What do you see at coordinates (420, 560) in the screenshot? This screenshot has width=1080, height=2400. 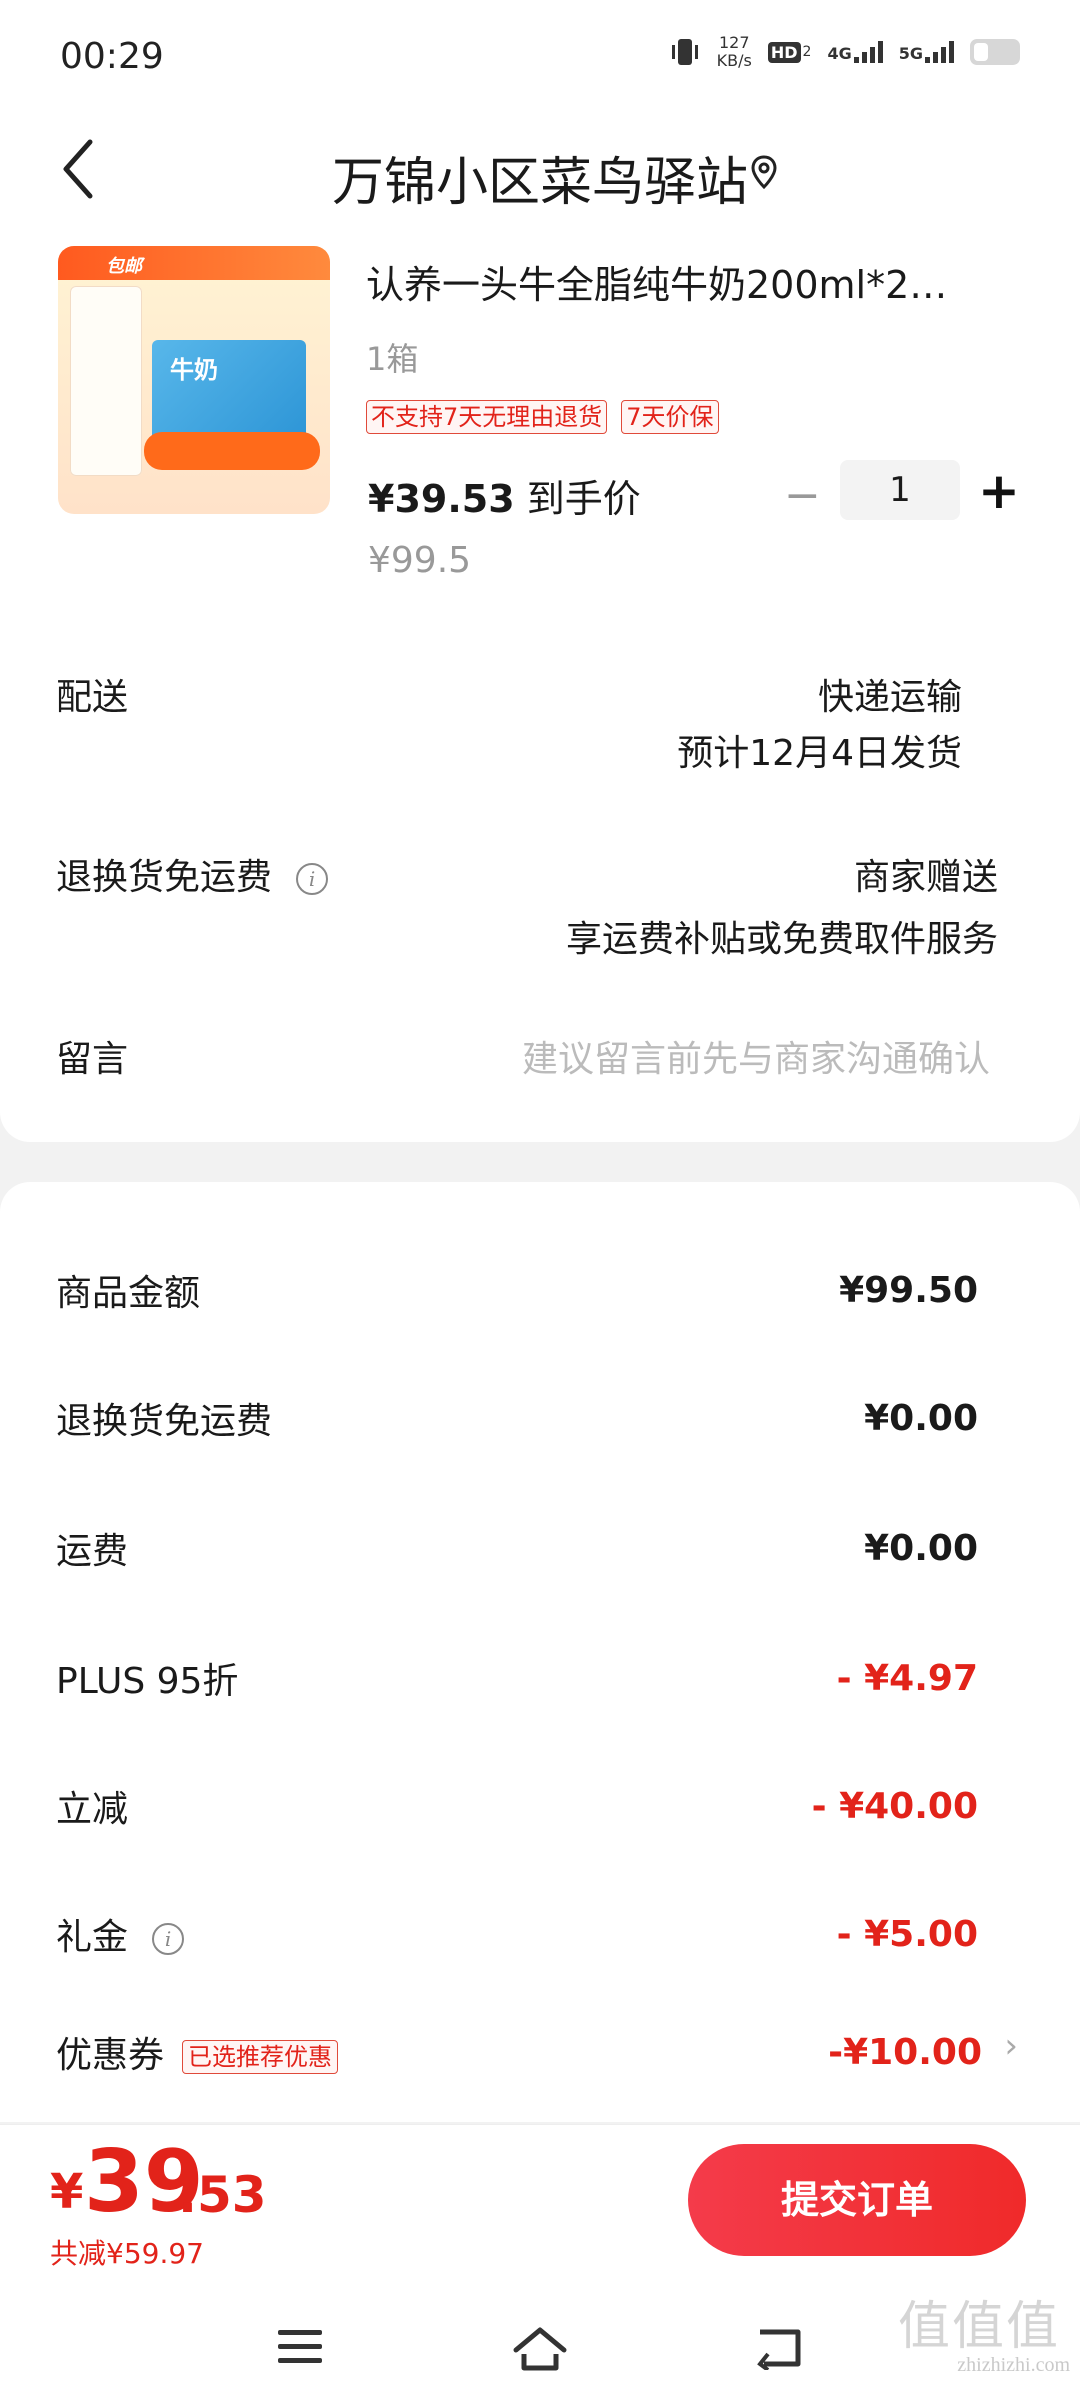 I see `original-price: ¥99.5` at bounding box center [420, 560].